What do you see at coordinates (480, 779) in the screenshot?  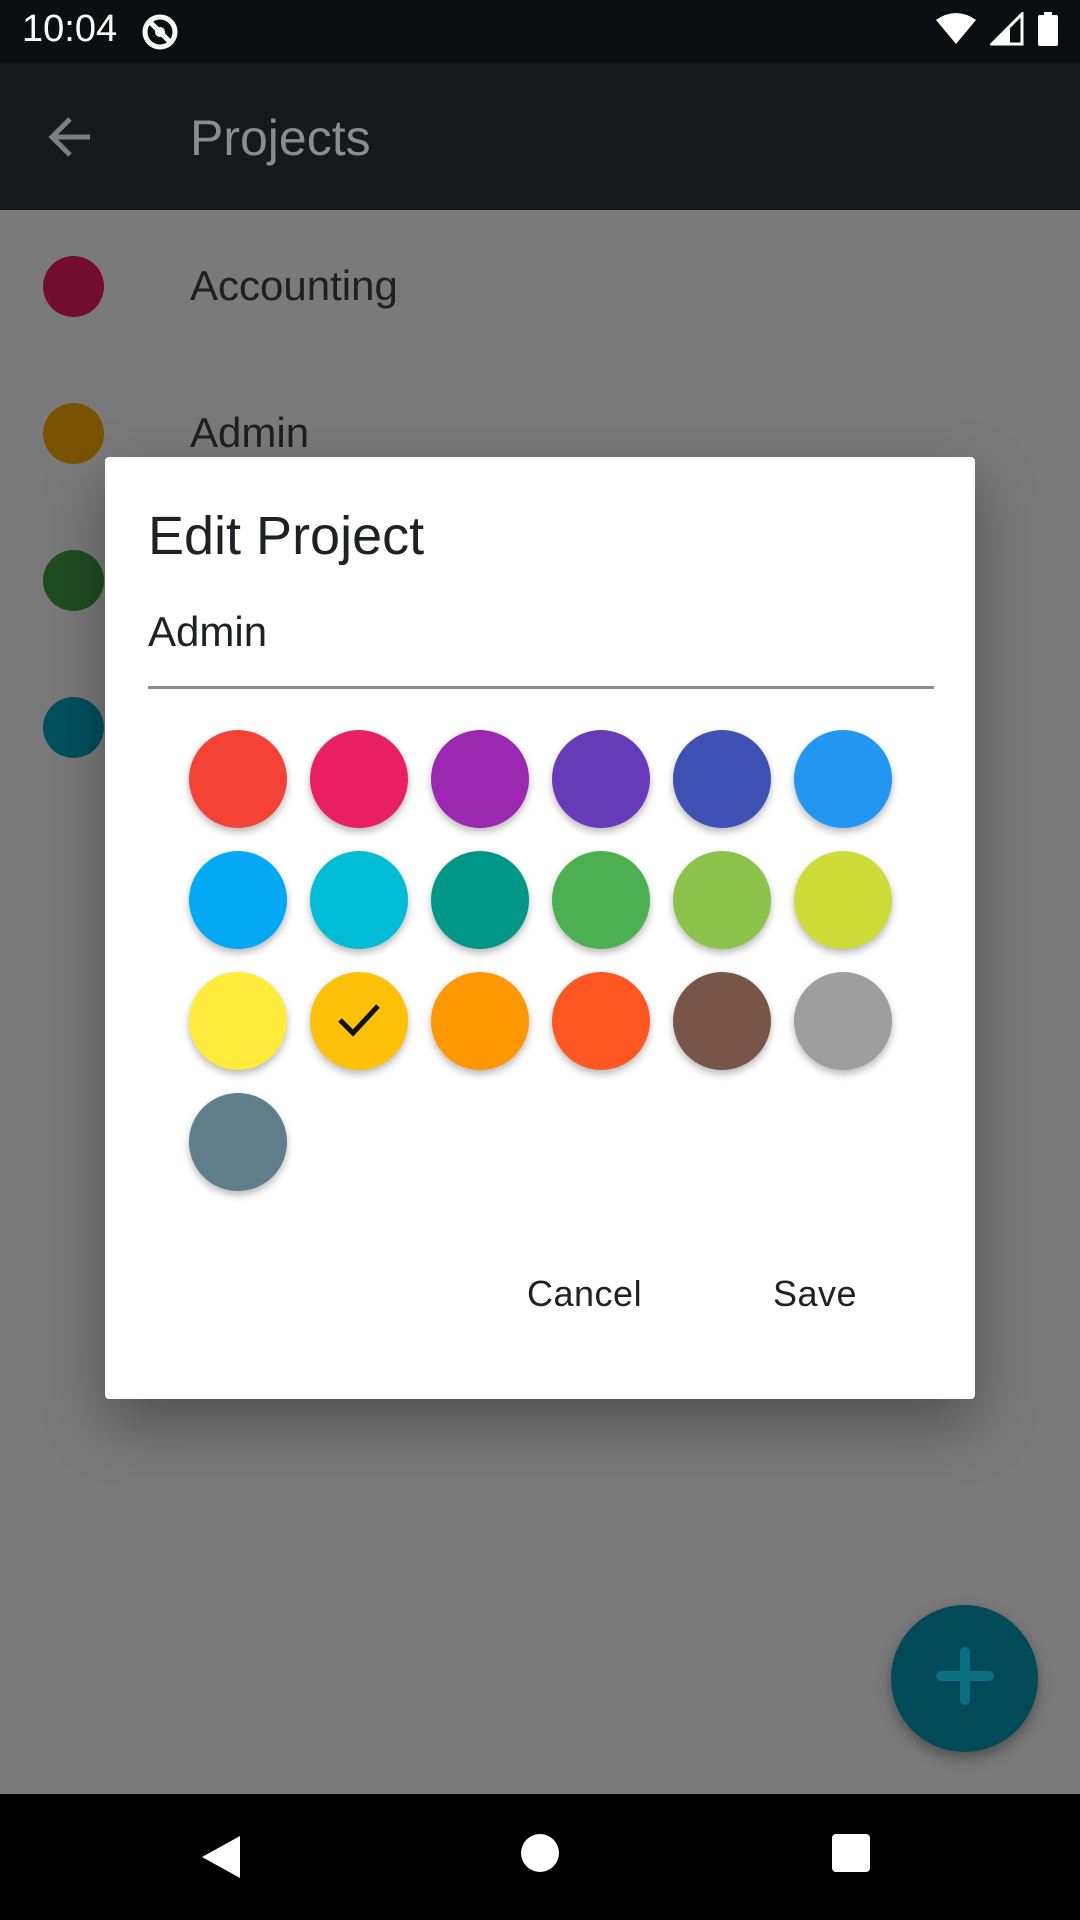 I see `color-swatch-purple` at bounding box center [480, 779].